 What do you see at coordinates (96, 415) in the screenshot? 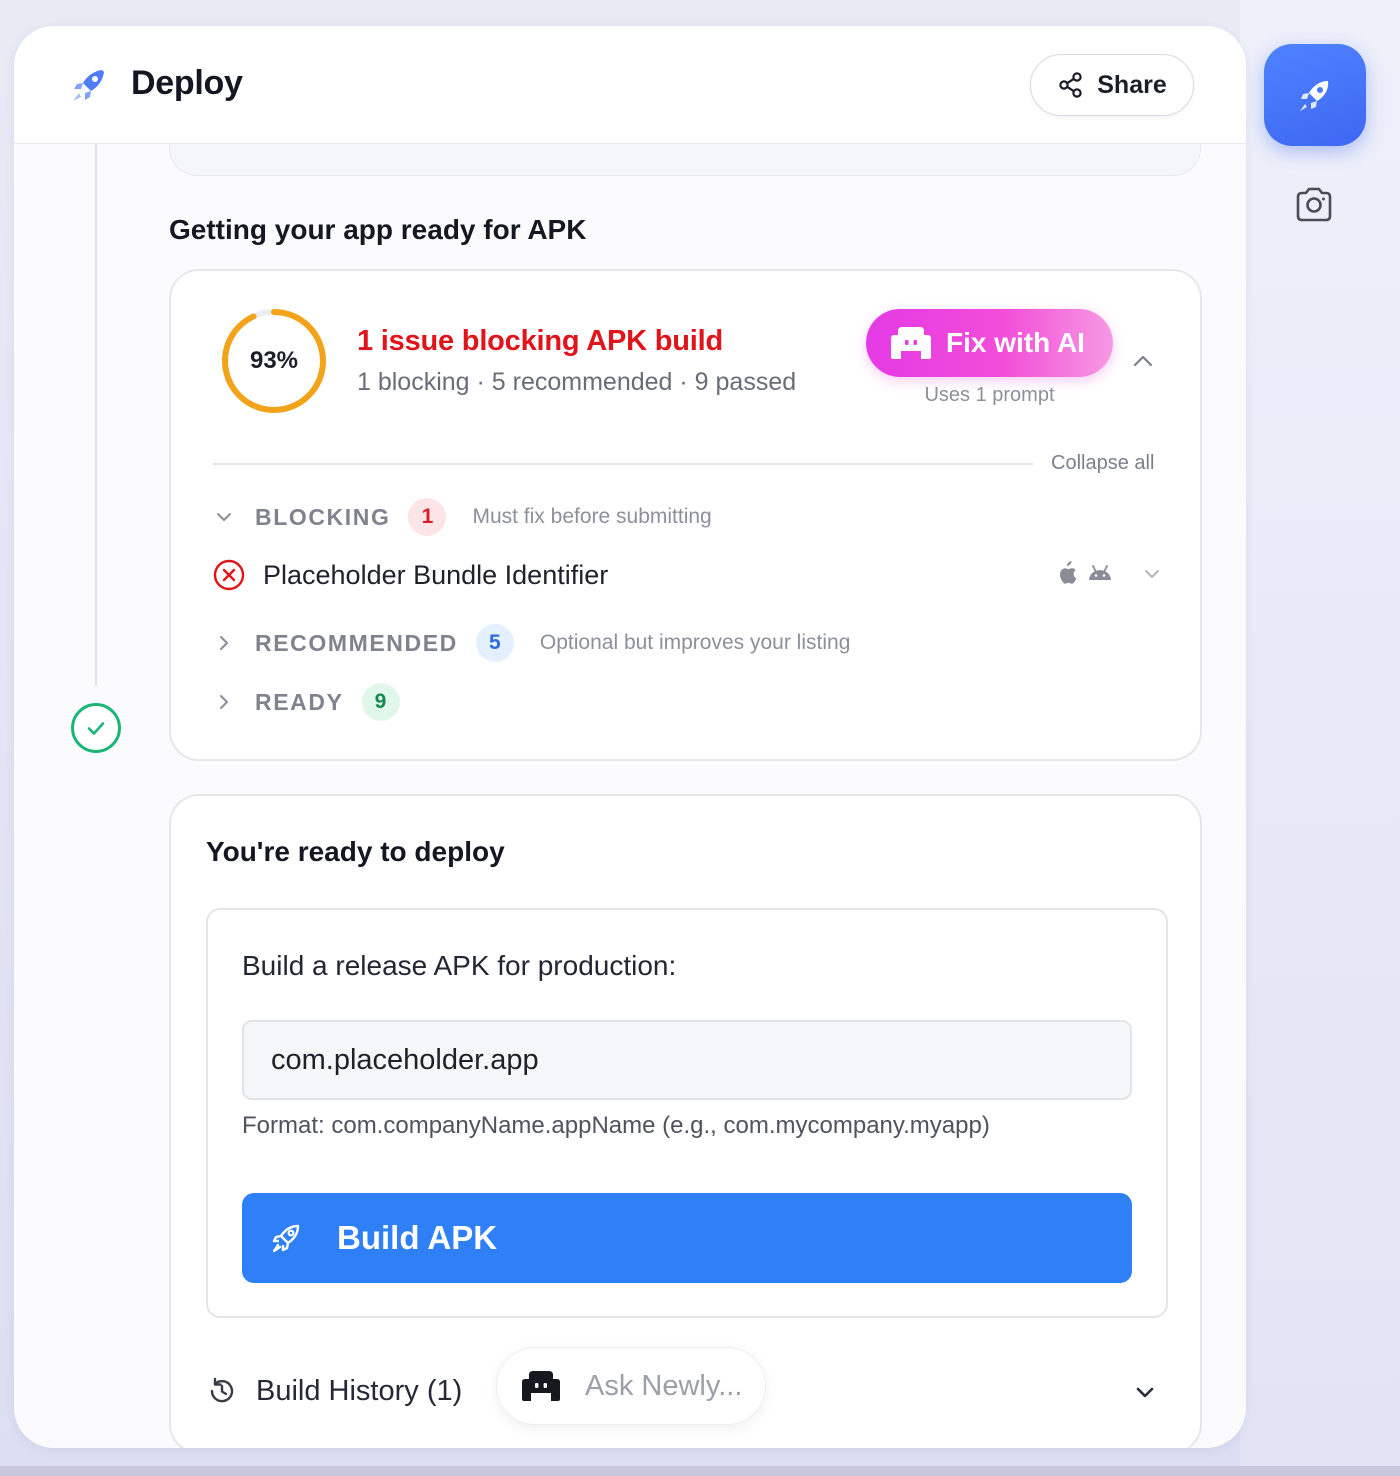
I see `timeline-line` at bounding box center [96, 415].